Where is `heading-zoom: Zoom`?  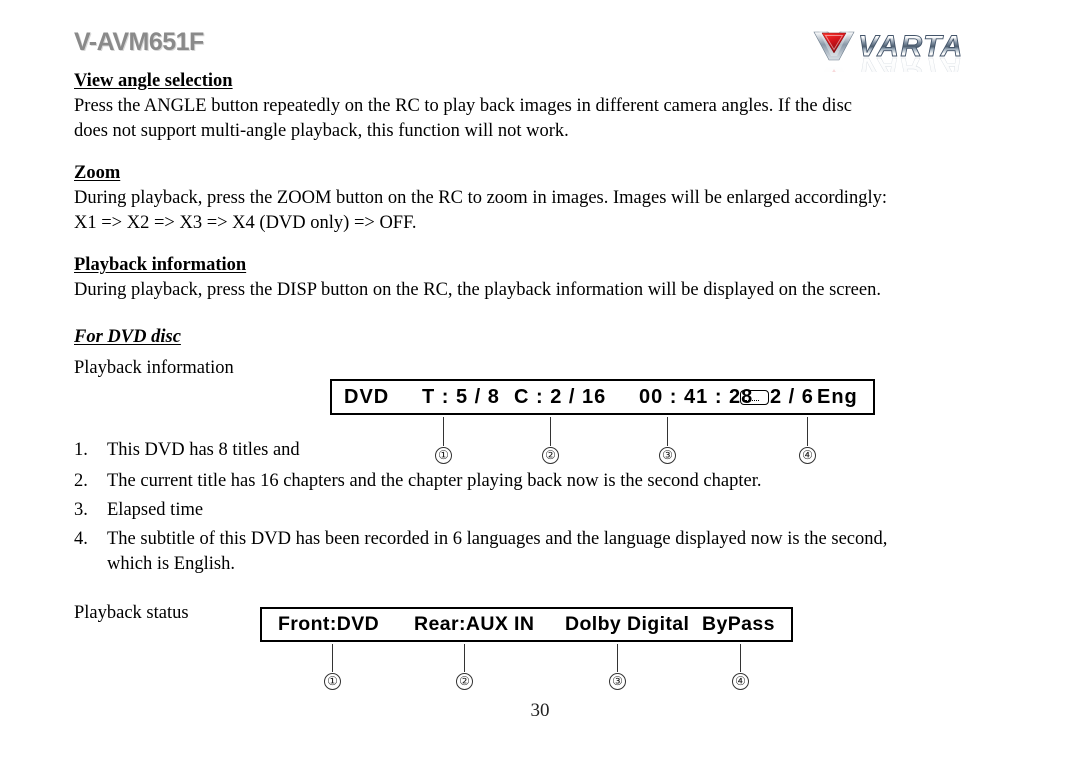 heading-zoom: Zoom is located at coordinates (97, 173).